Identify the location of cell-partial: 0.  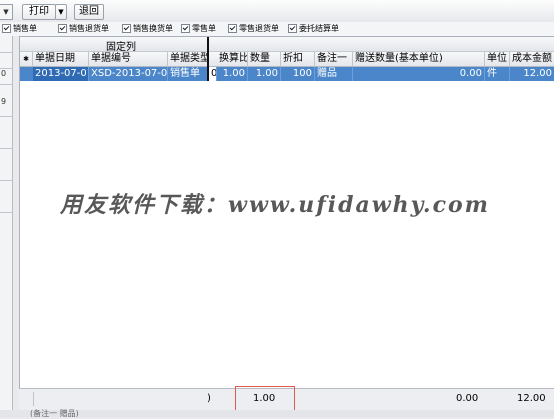
(213, 74).